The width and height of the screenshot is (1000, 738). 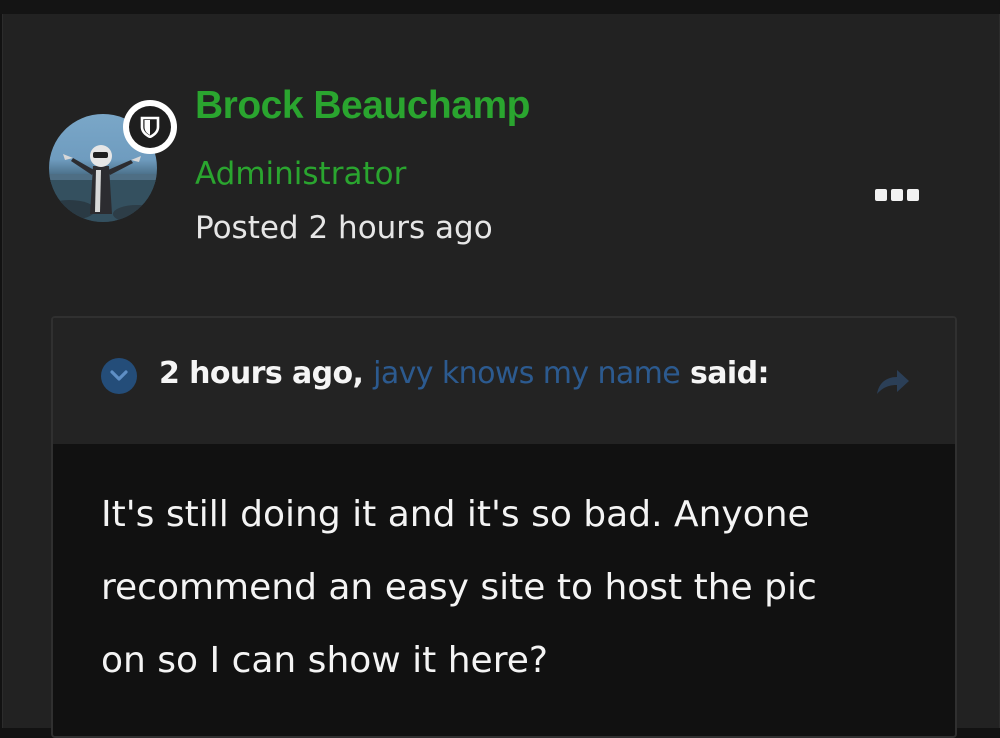 What do you see at coordinates (459, 587) in the screenshot?
I see `quote-line: recommend an easy site to host the pic` at bounding box center [459, 587].